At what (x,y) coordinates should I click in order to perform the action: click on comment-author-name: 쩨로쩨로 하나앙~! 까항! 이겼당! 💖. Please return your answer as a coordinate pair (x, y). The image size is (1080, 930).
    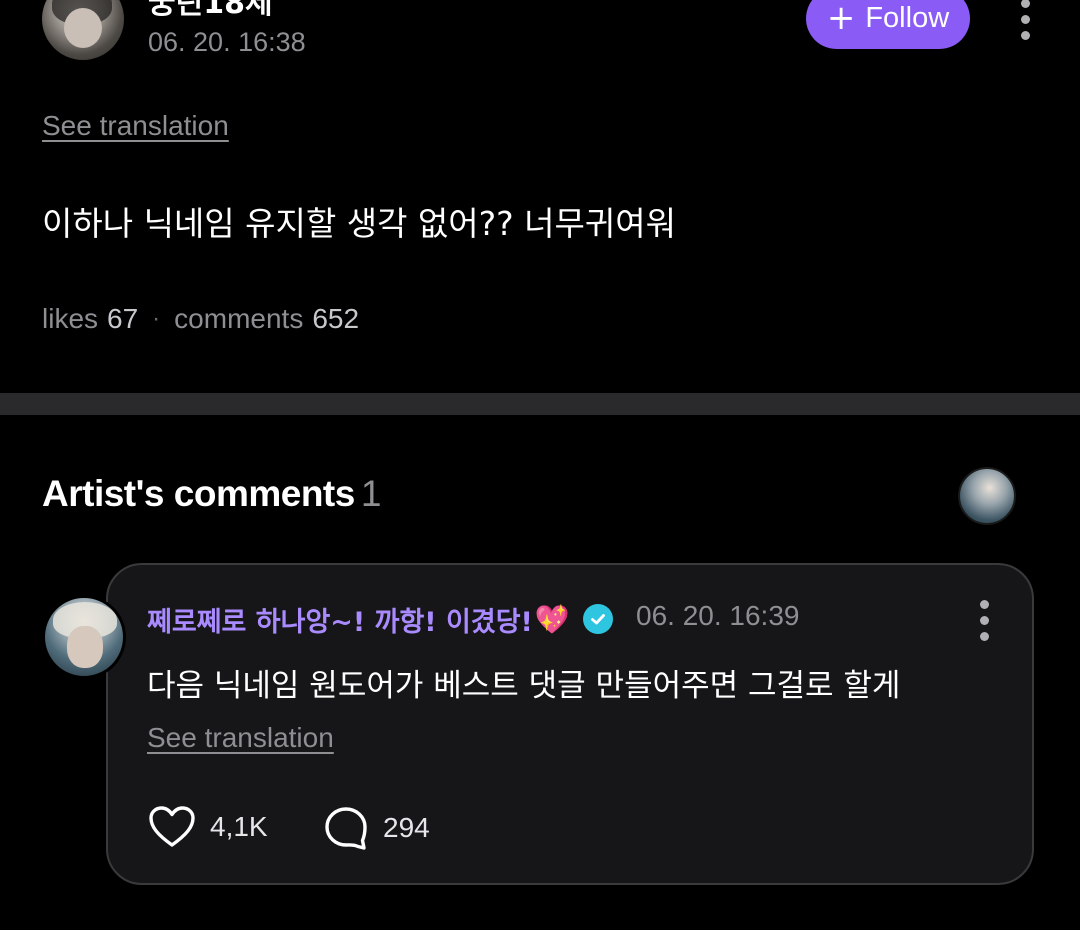
    Looking at the image, I should click on (358, 619).